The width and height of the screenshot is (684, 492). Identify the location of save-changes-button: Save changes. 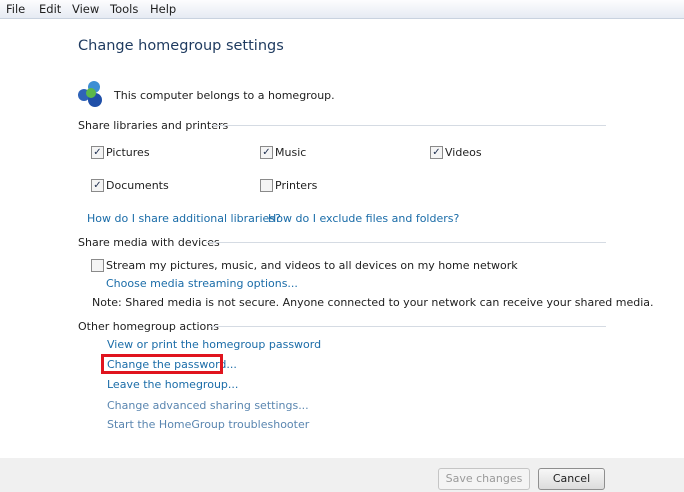
(484, 479).